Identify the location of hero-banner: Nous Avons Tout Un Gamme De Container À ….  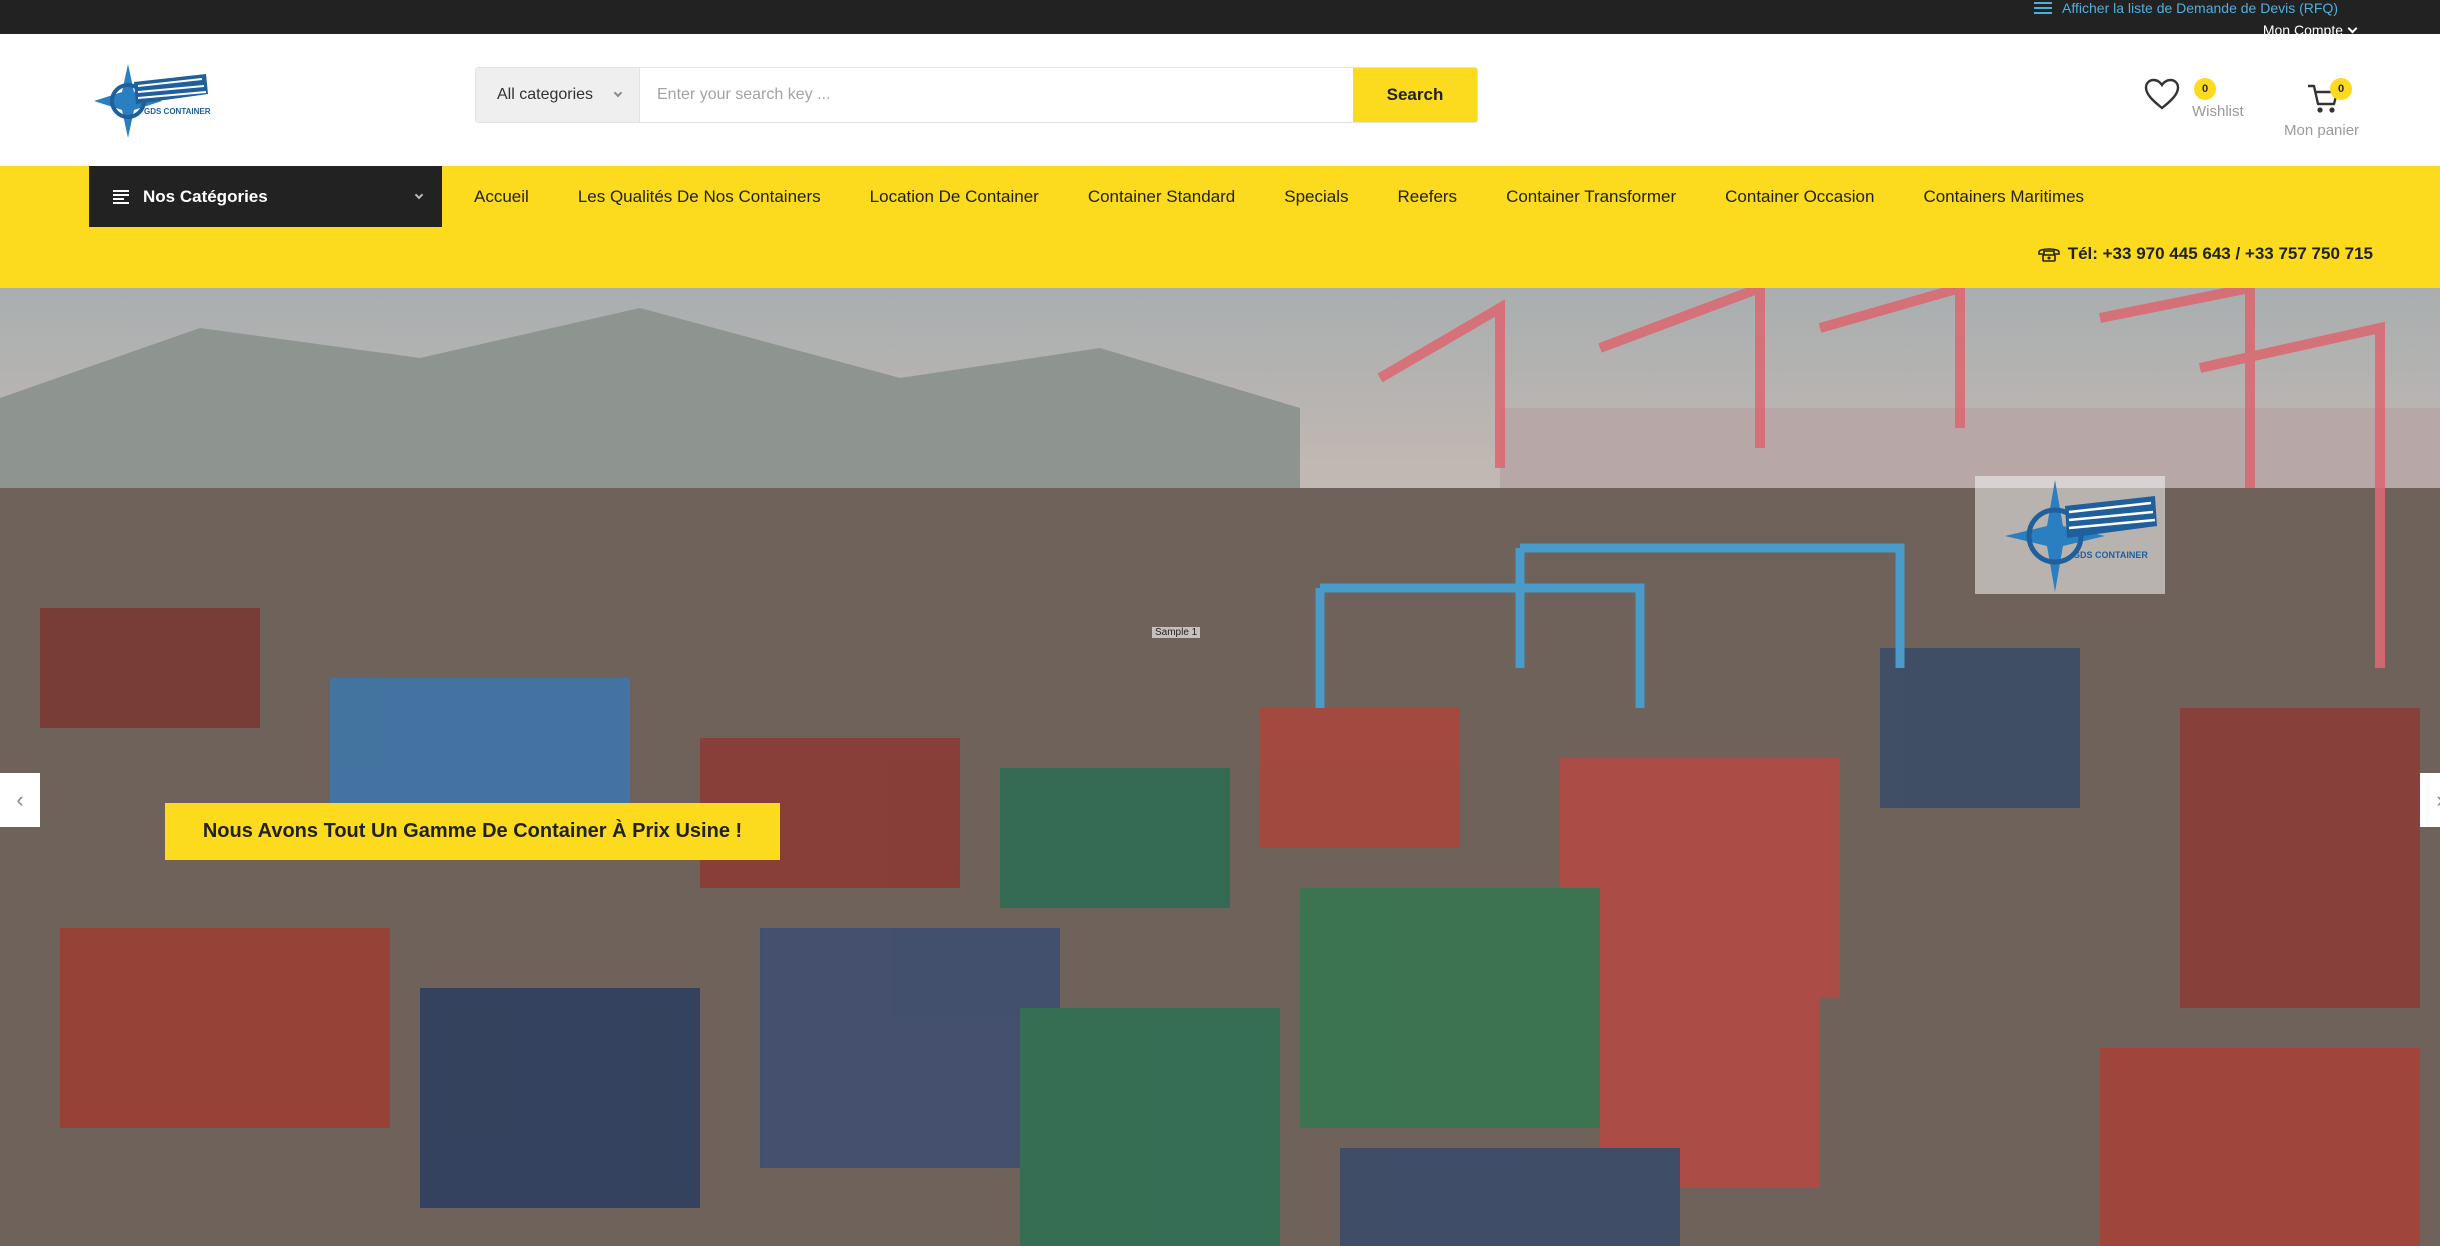
(472, 831).